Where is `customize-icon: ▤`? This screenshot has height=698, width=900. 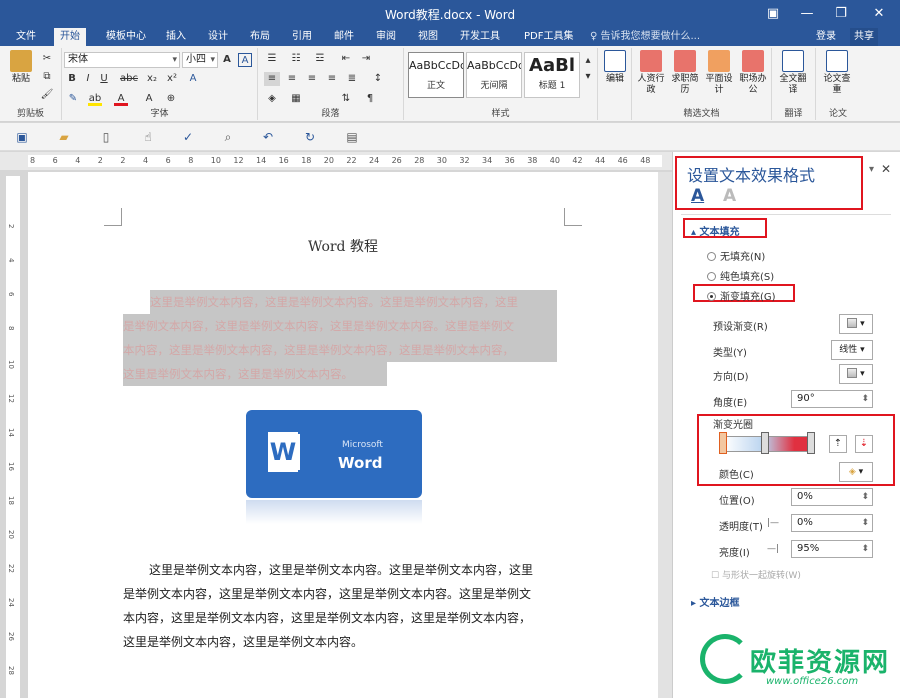
customize-icon: ▤ is located at coordinates (352, 137).